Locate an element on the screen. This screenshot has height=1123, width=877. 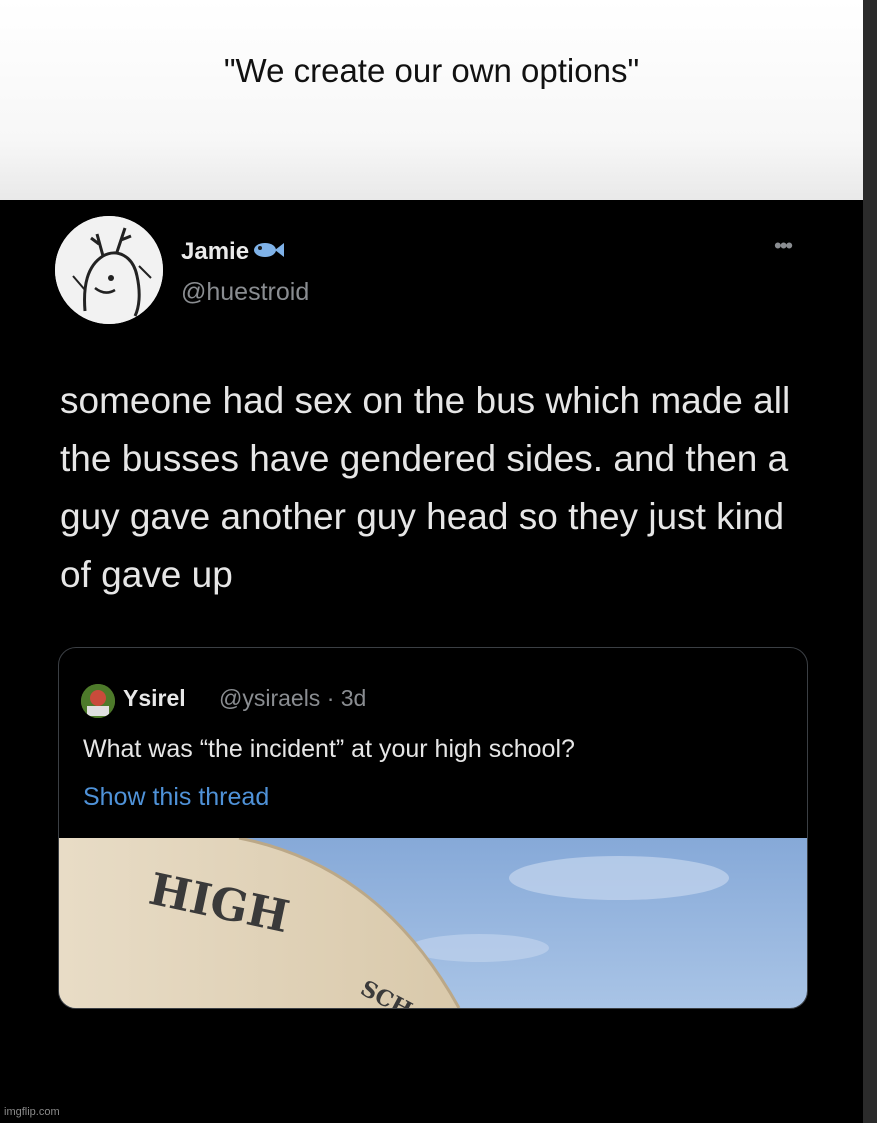
quoted-author-avatar is located at coordinates (98, 701).